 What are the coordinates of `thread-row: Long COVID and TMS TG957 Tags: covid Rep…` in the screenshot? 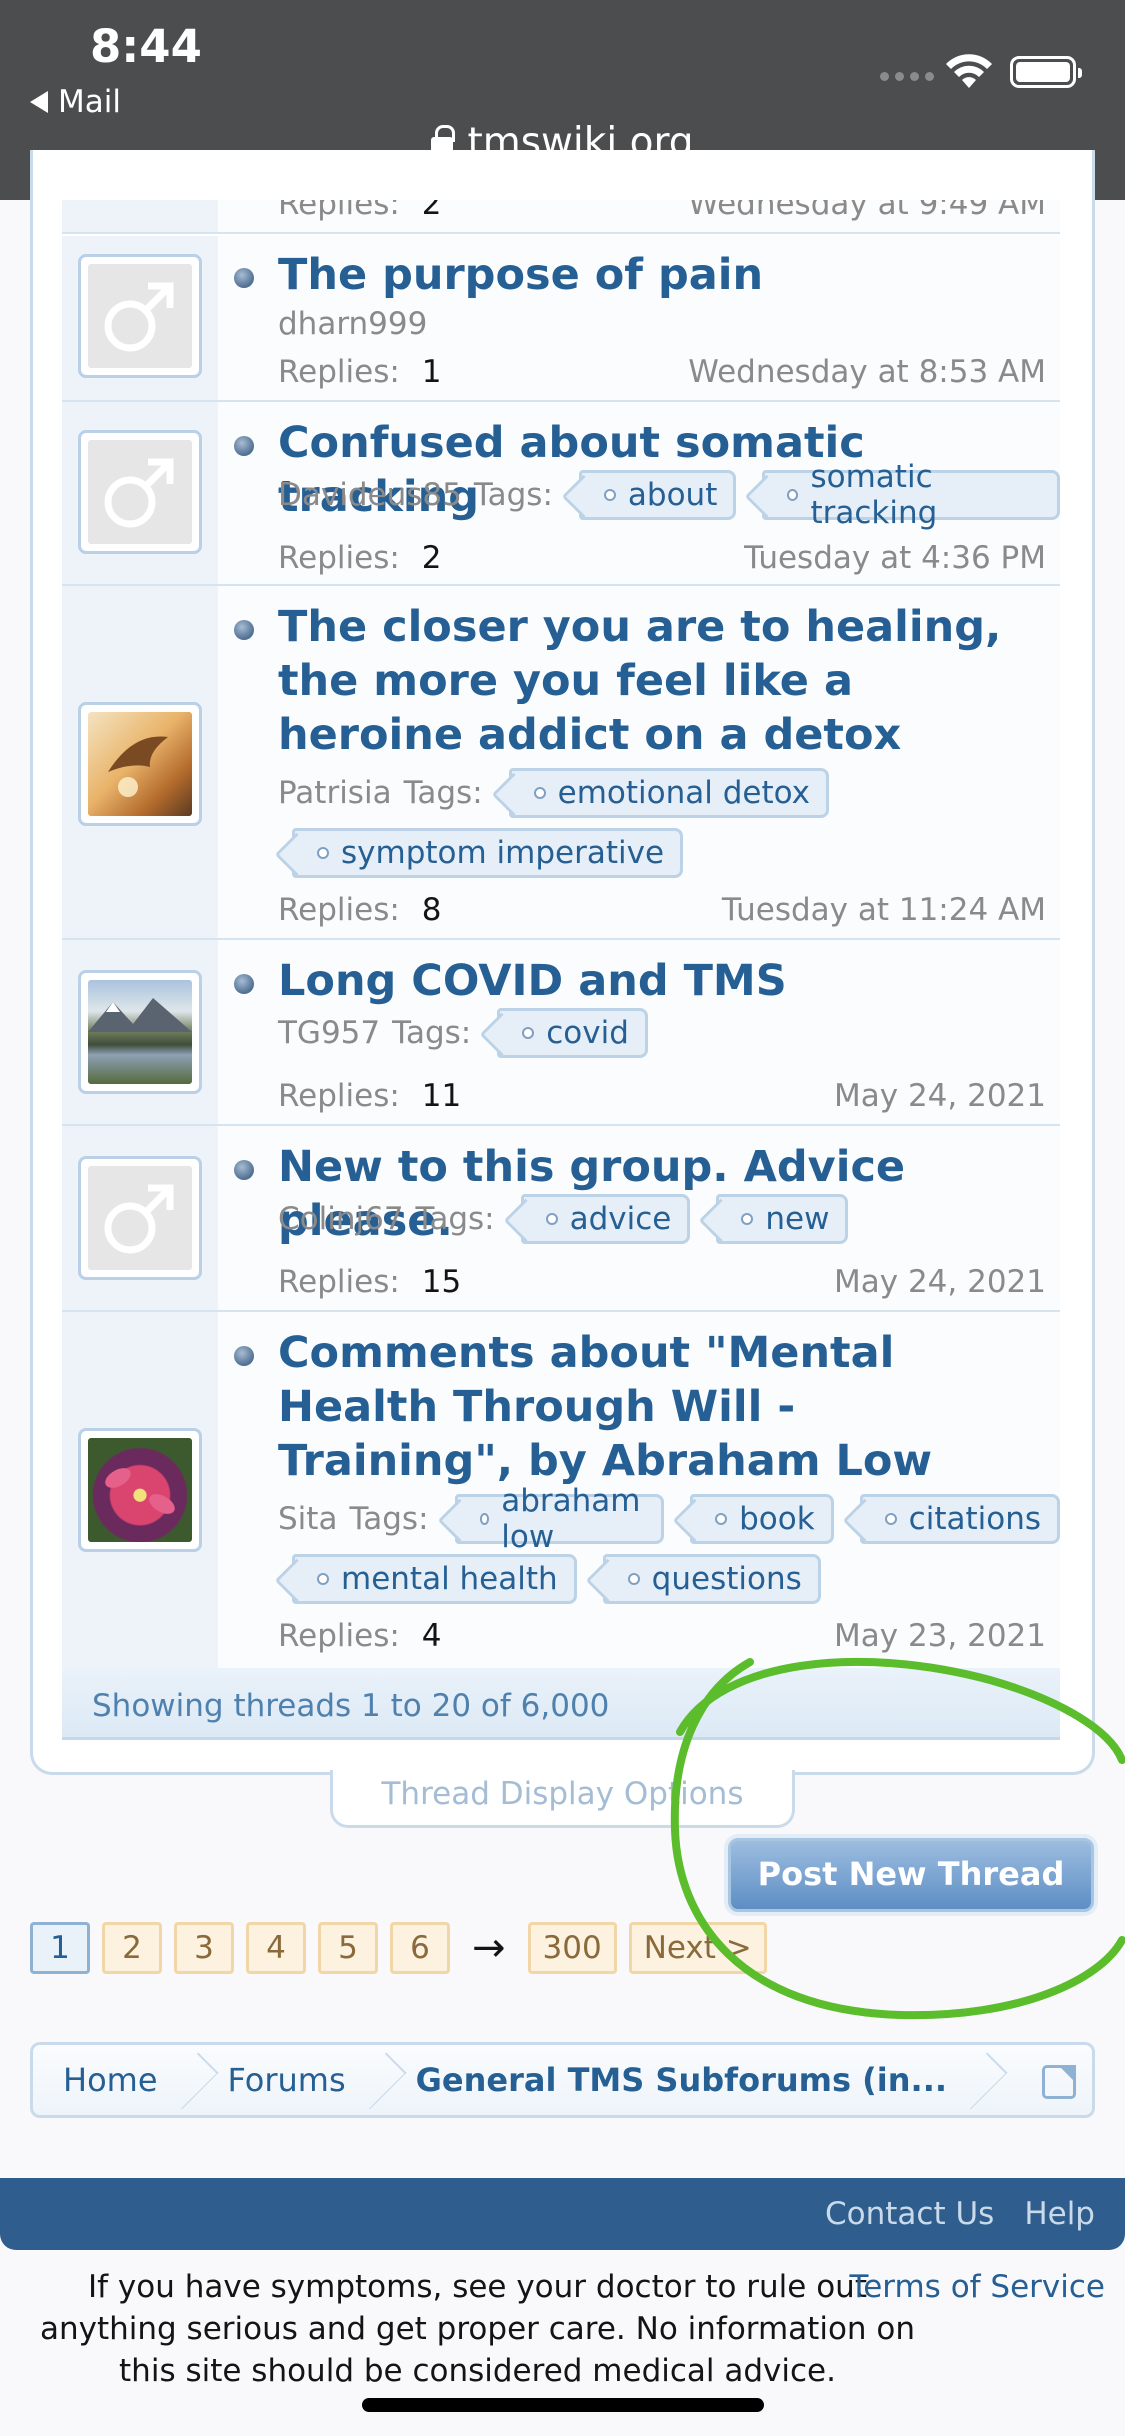 It's located at (561, 1033).